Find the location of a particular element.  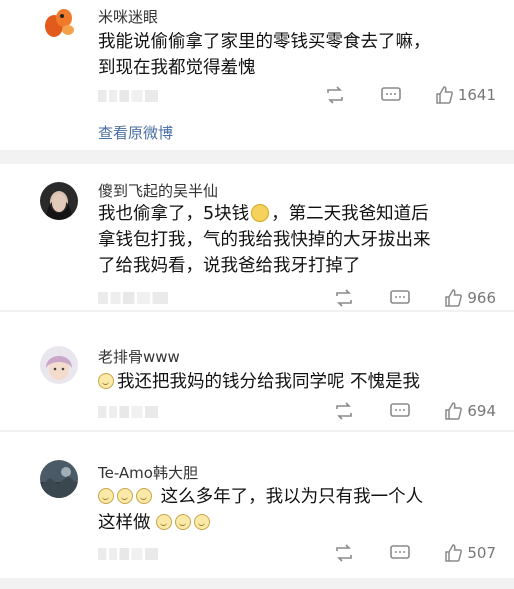

comment-text: 我能说偷偷拿了家里的零钱买零食去了嘛， 到现在我都觉得羞愧 is located at coordinates (290, 55).